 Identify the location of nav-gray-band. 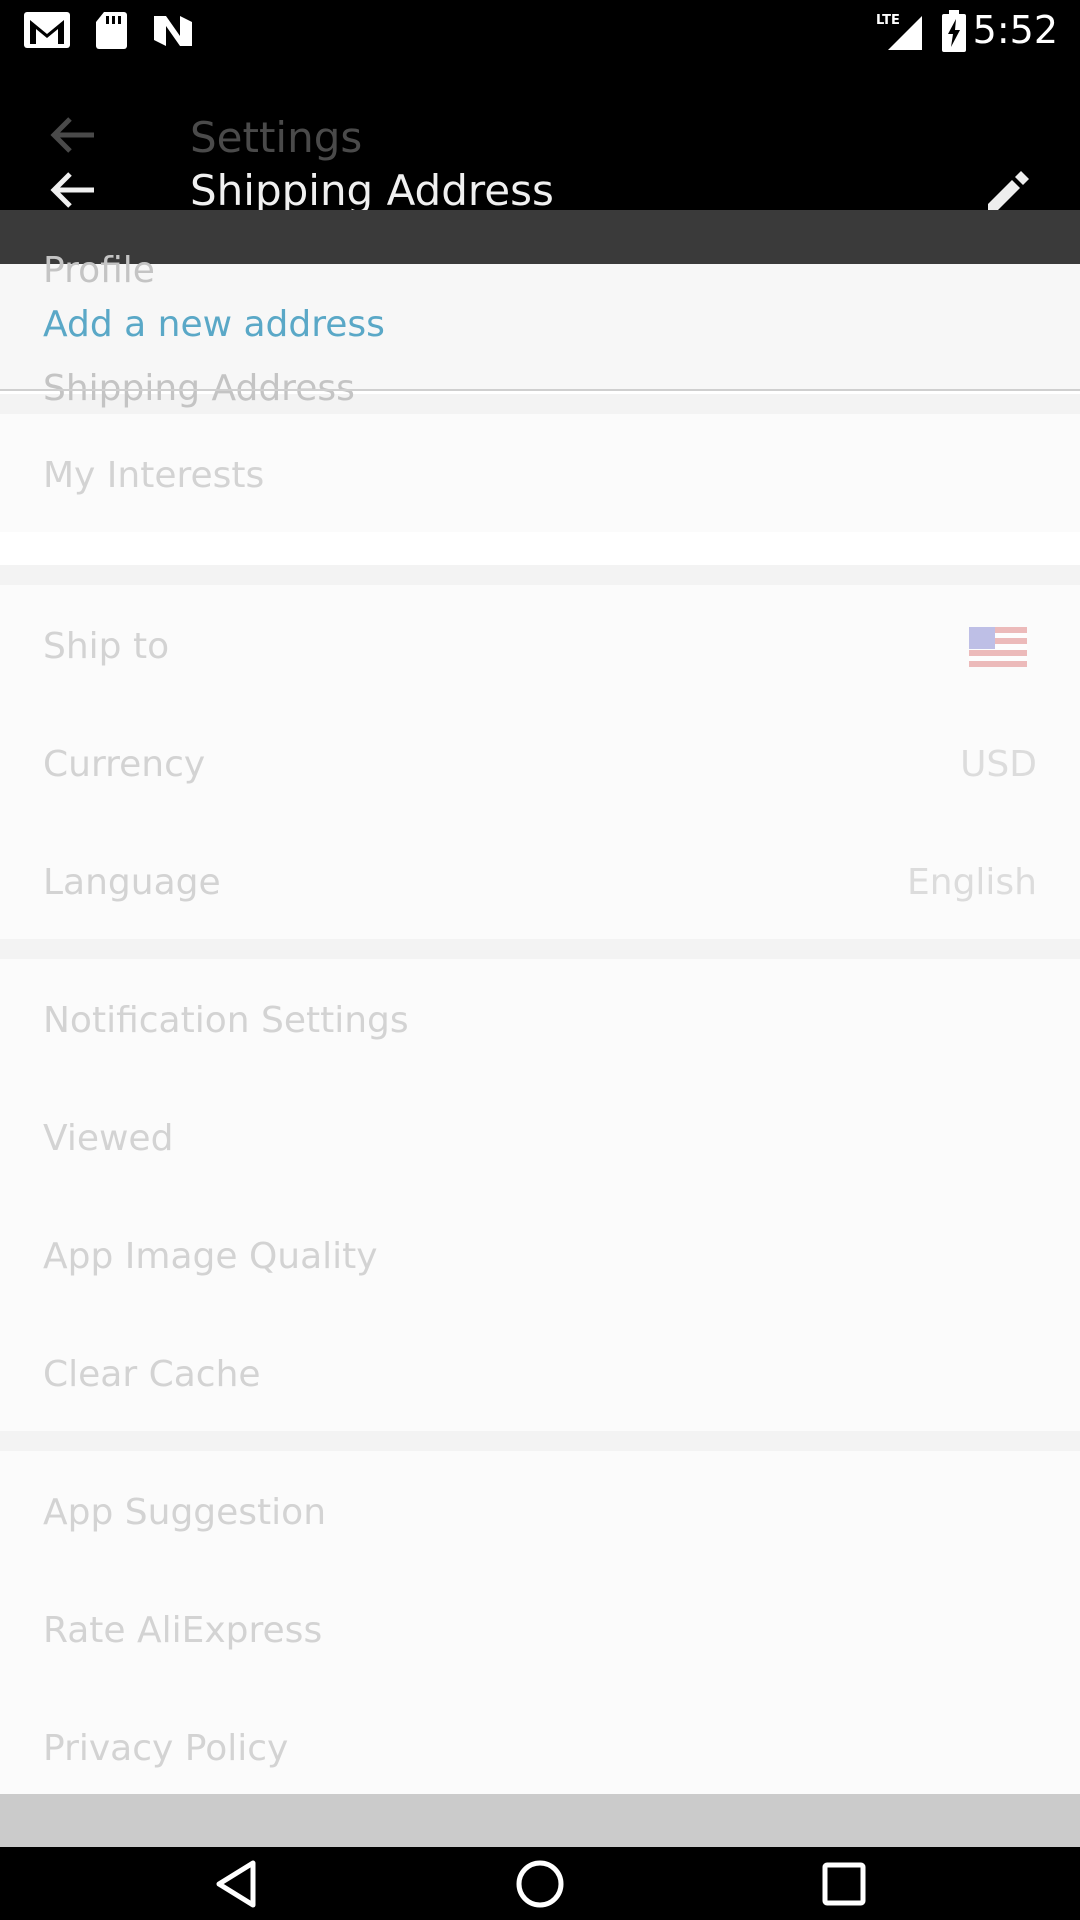
(540, 1820).